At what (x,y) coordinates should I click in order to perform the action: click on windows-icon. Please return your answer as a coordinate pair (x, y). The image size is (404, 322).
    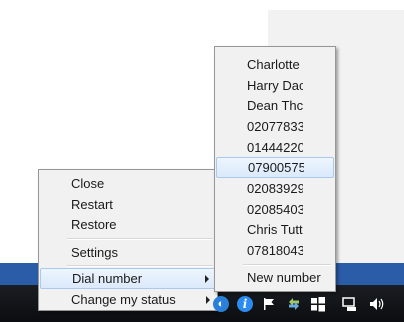
    Looking at the image, I should click on (318, 304).